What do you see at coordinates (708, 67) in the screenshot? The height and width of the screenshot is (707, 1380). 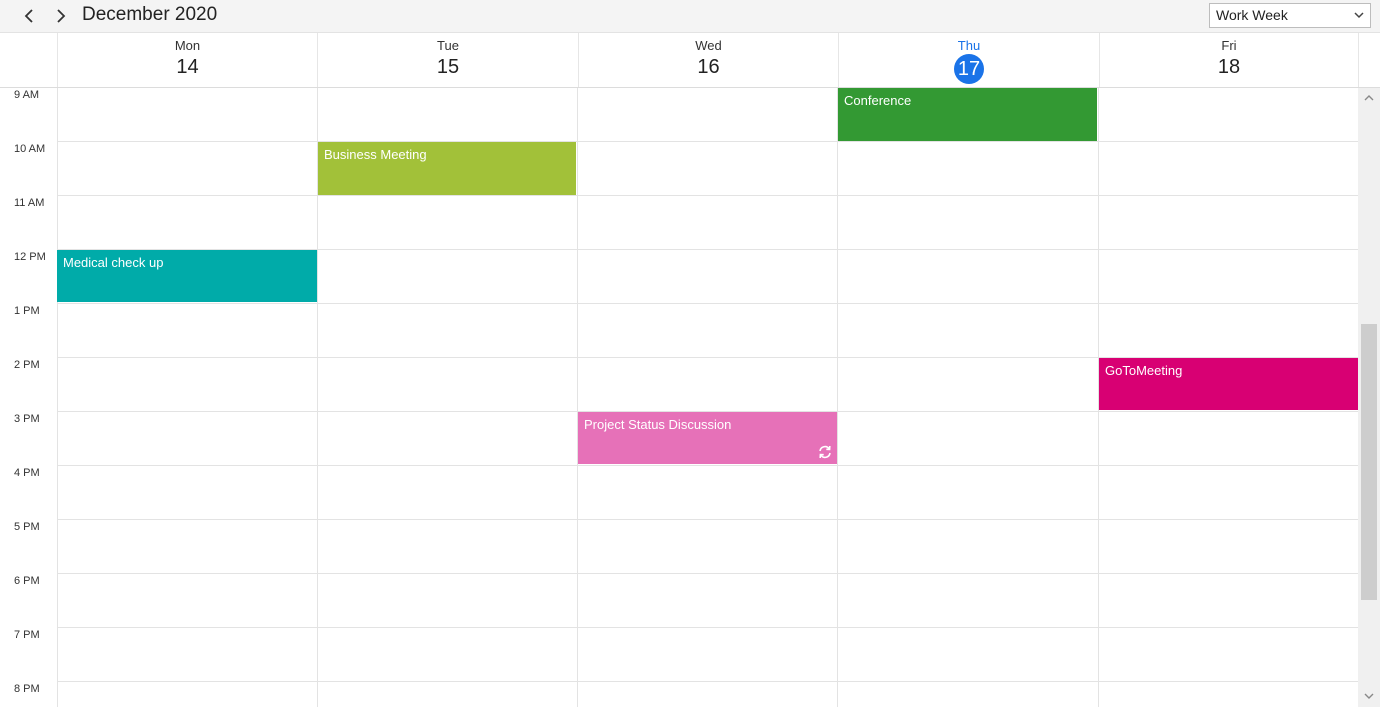 I see `day-number: 16` at bounding box center [708, 67].